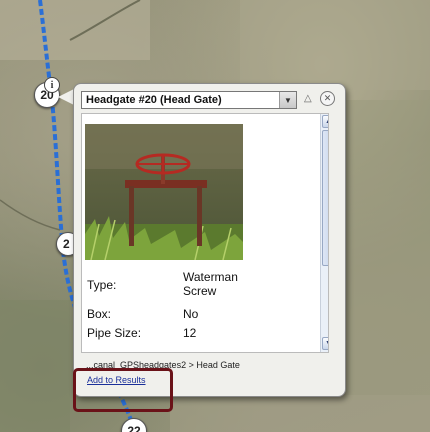 The image size is (430, 432). I want to click on headgate-photo, so click(164, 192).